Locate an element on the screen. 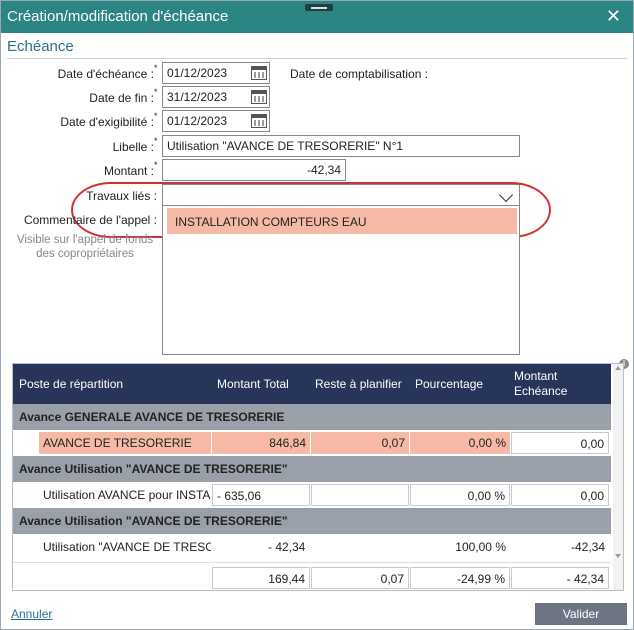  scroll-down-icon is located at coordinates (618, 556).